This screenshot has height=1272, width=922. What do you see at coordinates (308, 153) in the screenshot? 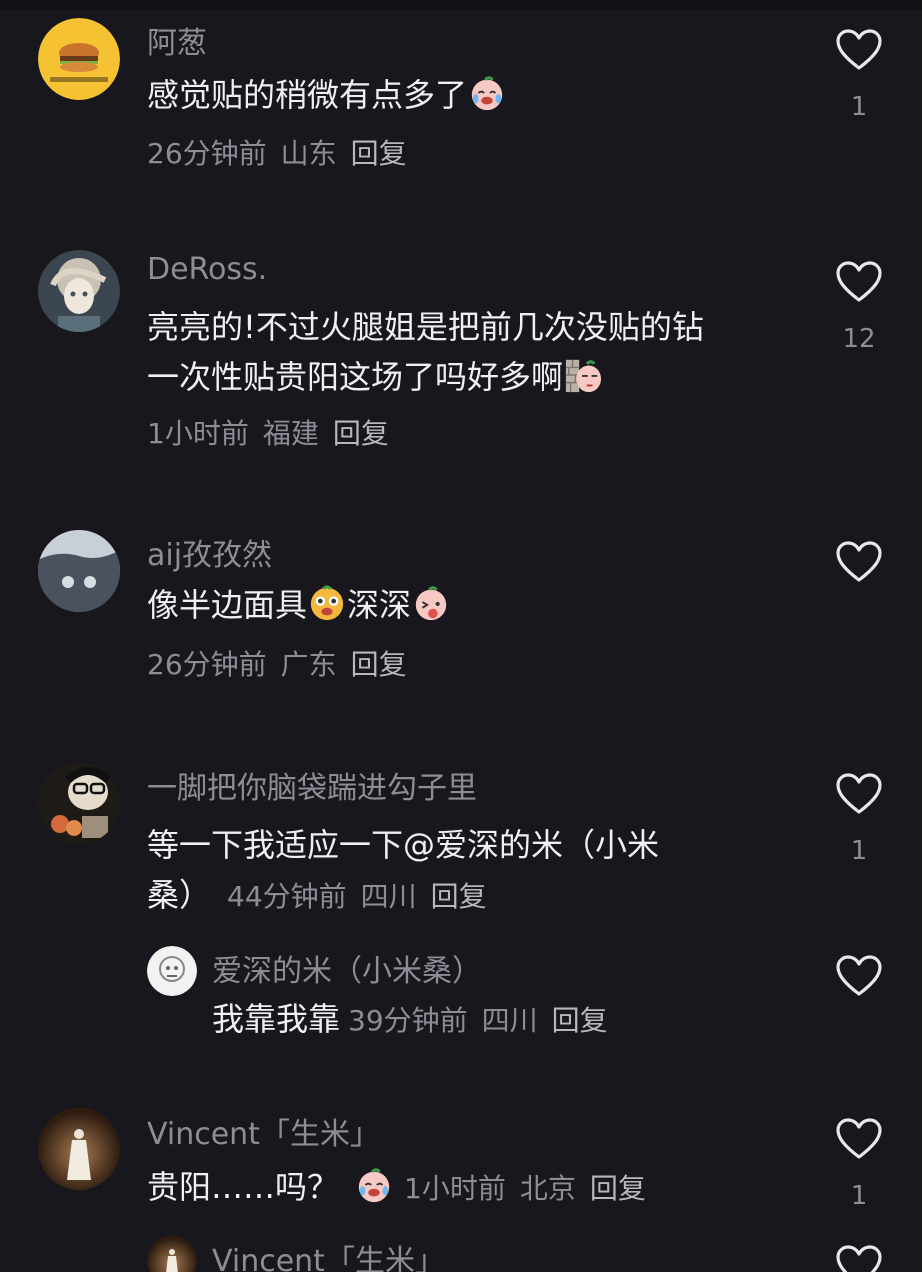
I see `comment-location: 山东` at bounding box center [308, 153].